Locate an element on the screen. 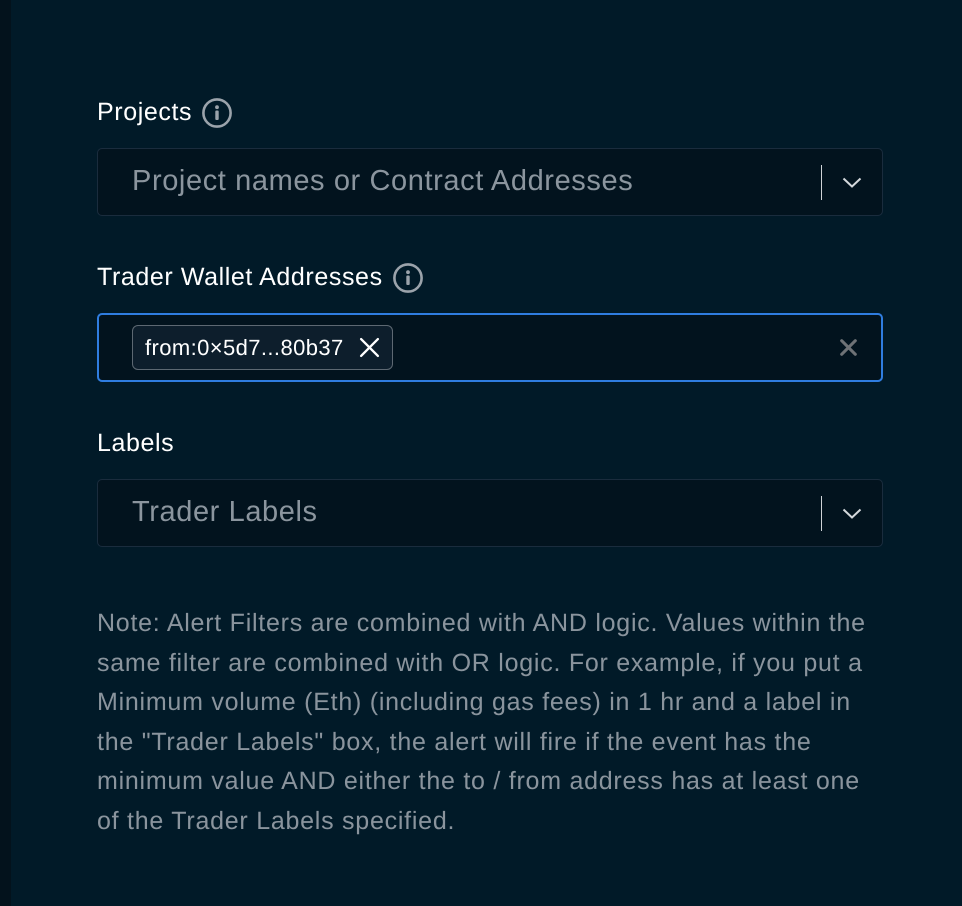 This screenshot has width=962, height=906. tag-input-field: from:0×5d7...80b37 is located at coordinates (490, 347).